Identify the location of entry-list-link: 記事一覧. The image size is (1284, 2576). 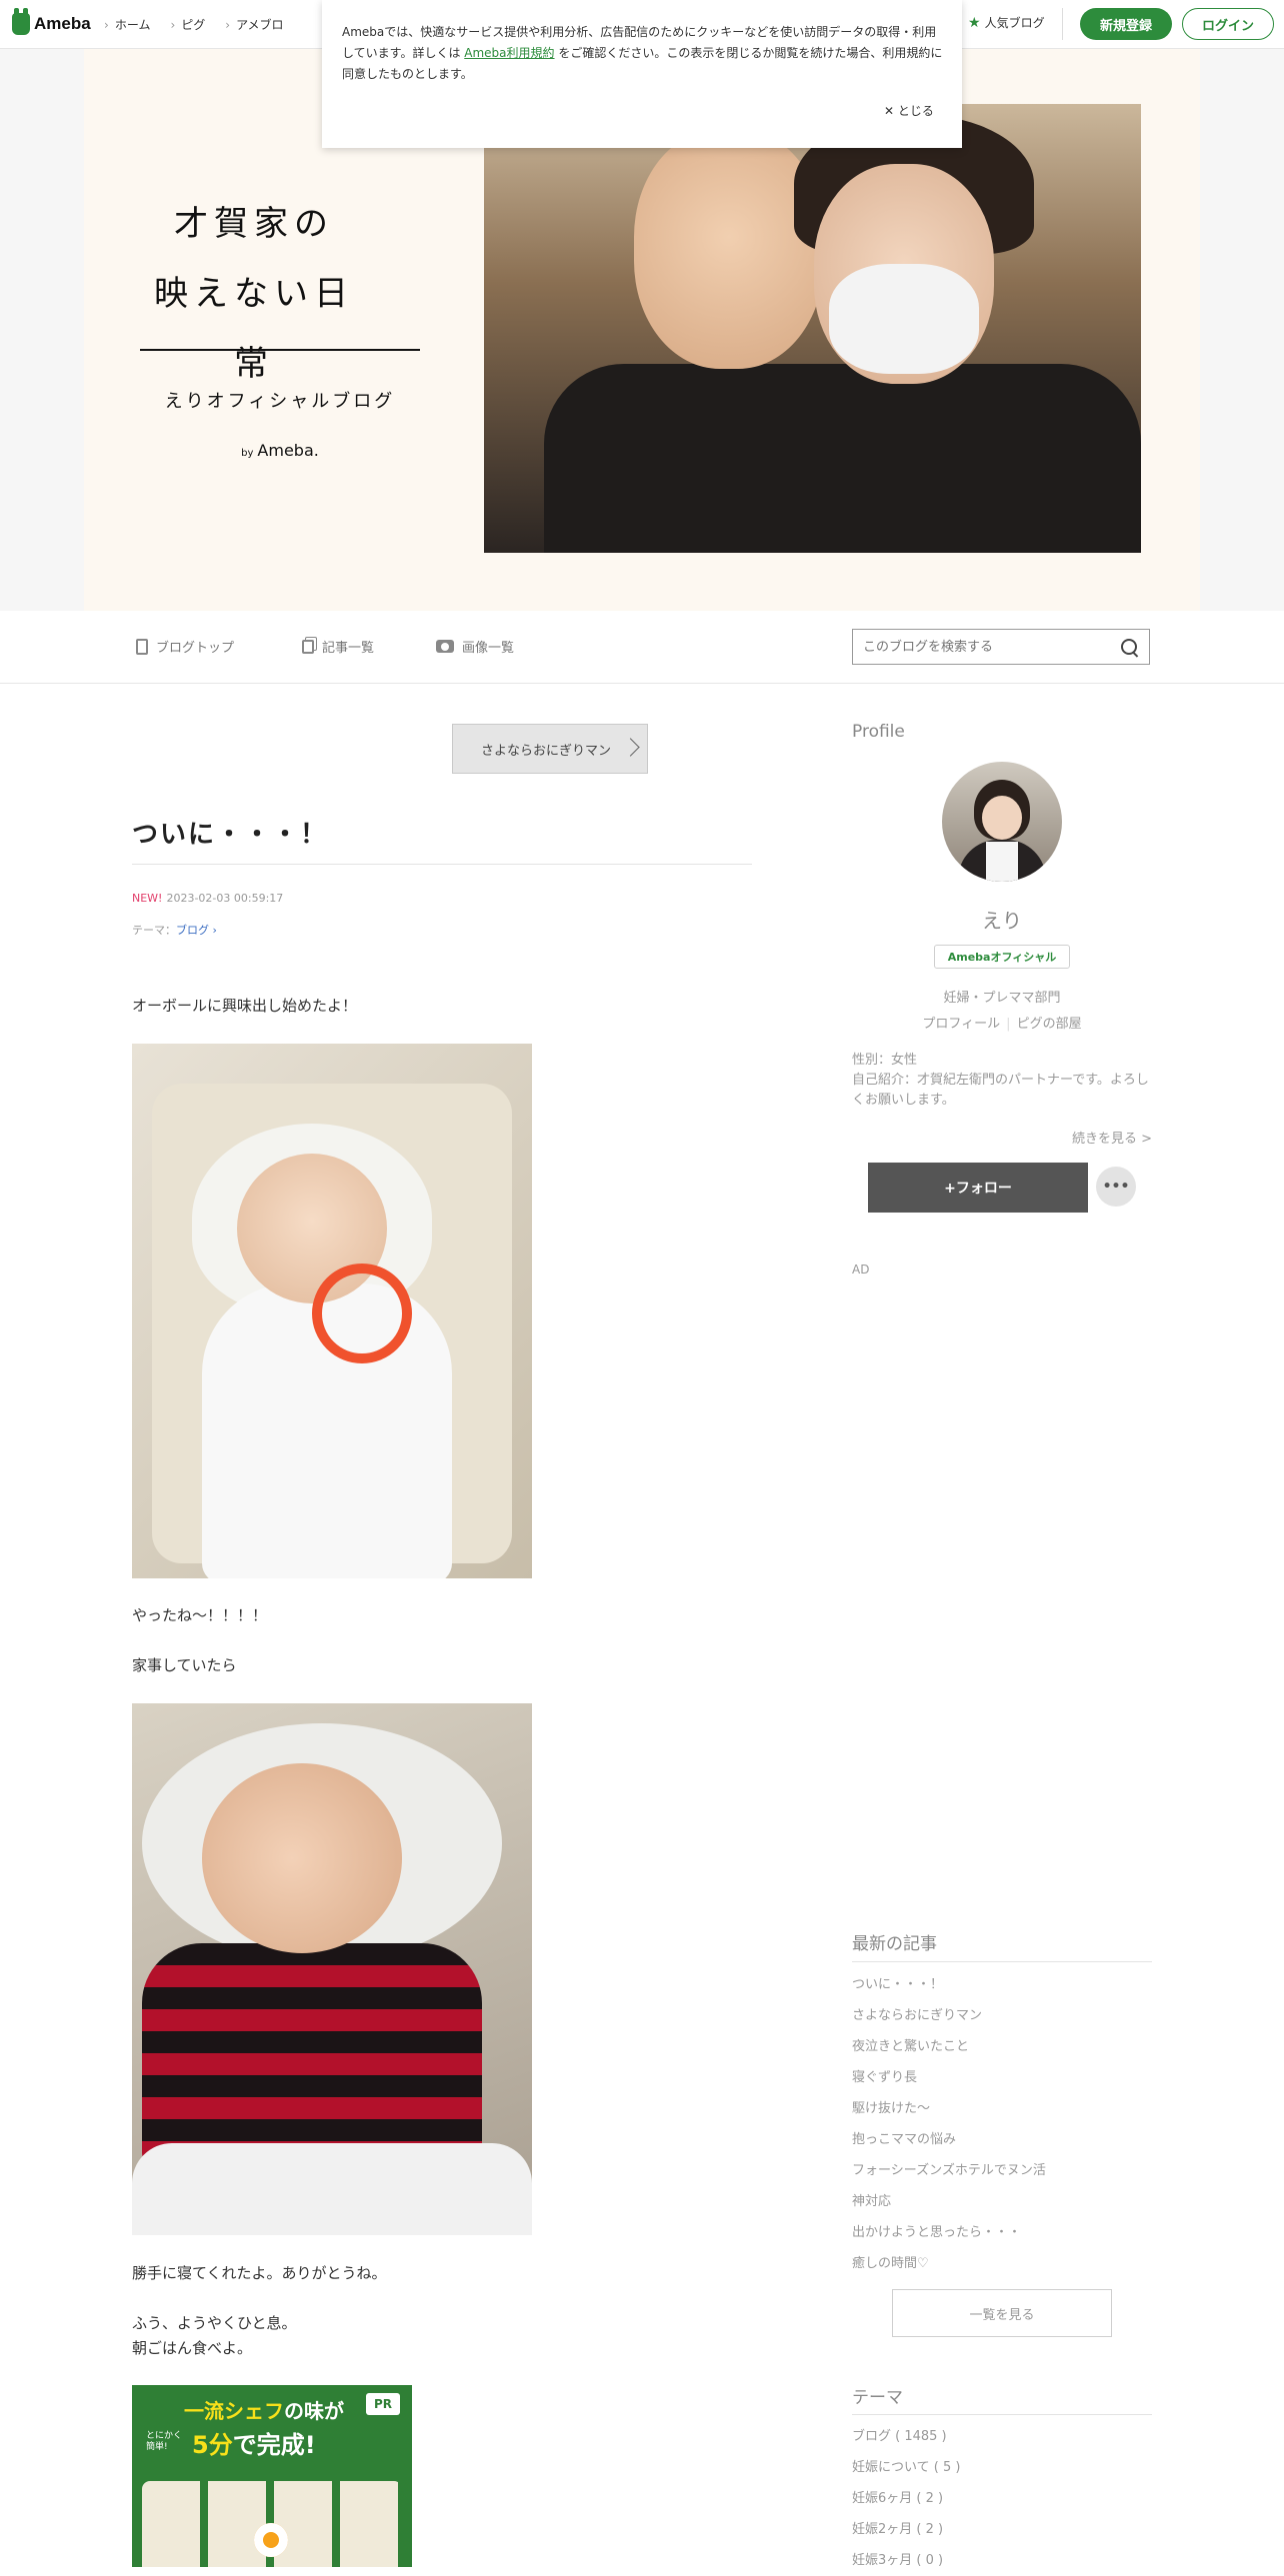
(338, 647).